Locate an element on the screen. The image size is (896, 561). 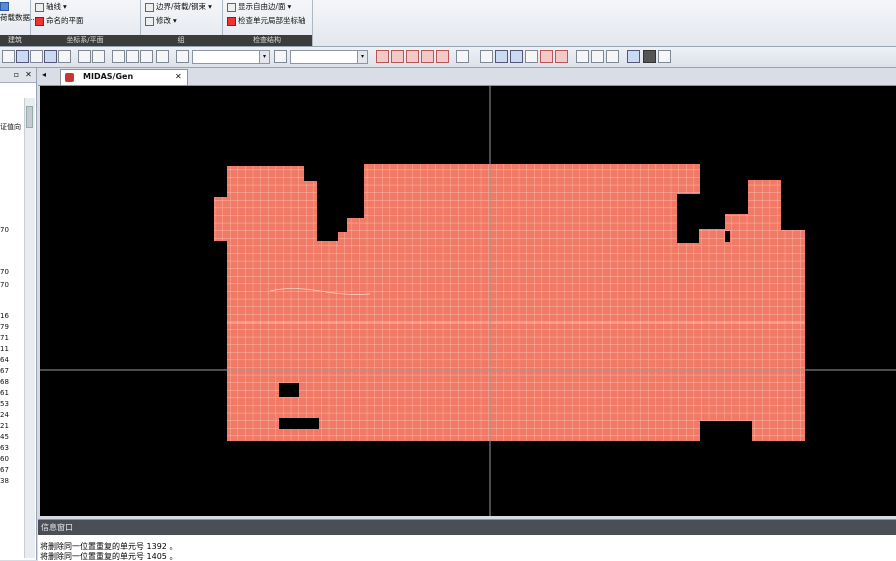
tree-text-fragment: 证值向 is located at coordinates (10, 127).